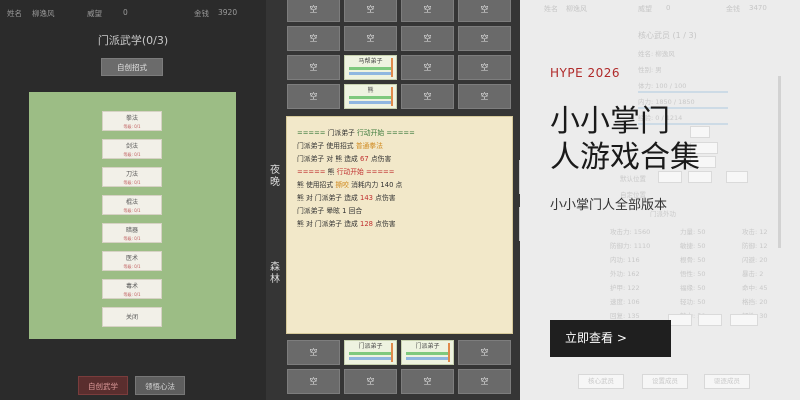  Describe the element at coordinates (201, 13) in the screenshot. I see `money-label: 金钱` at that location.